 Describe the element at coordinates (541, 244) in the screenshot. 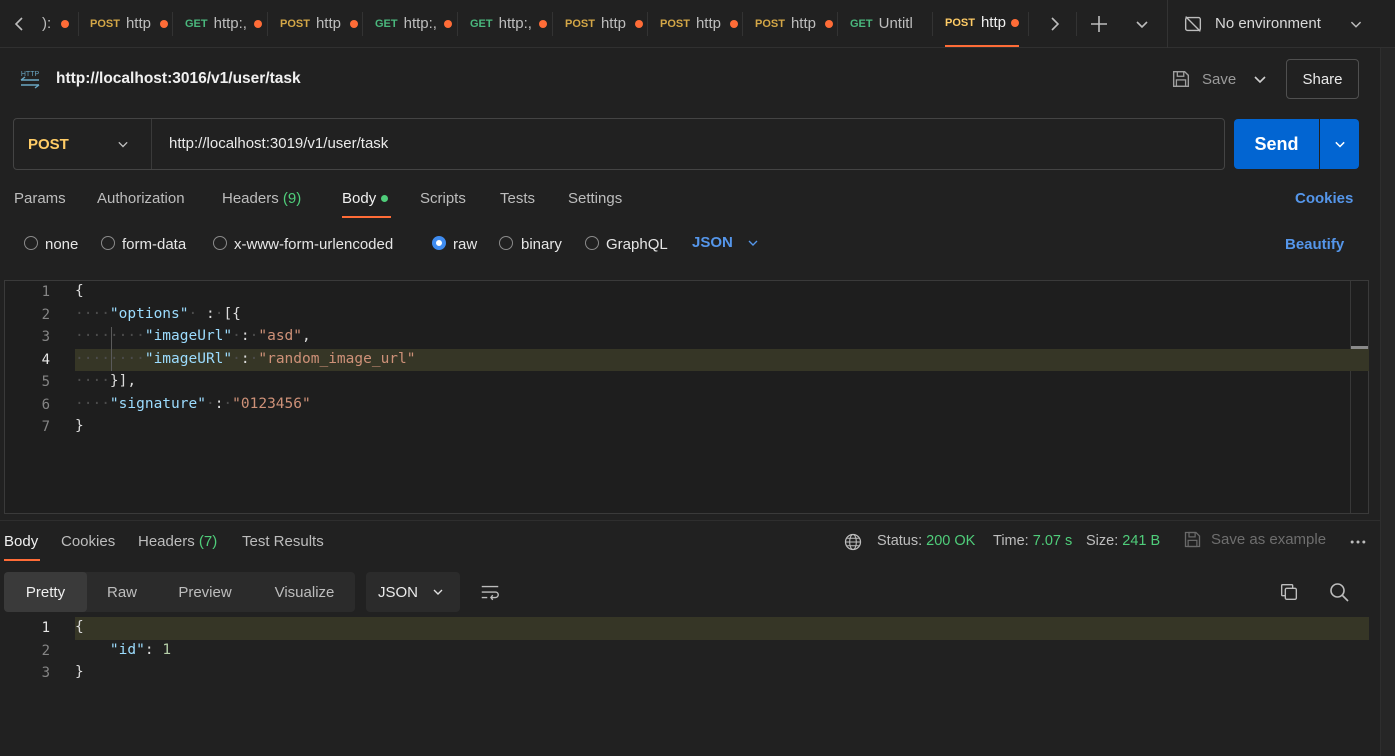

I see `radio-binary-label: binary` at that location.